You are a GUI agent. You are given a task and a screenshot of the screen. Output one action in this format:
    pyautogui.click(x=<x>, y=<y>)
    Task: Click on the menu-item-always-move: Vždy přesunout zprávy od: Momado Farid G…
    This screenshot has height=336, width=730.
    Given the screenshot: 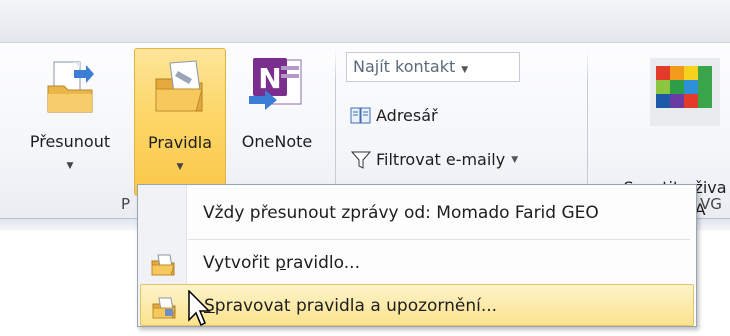 What is the action you would take?
    pyautogui.click(x=417, y=213)
    